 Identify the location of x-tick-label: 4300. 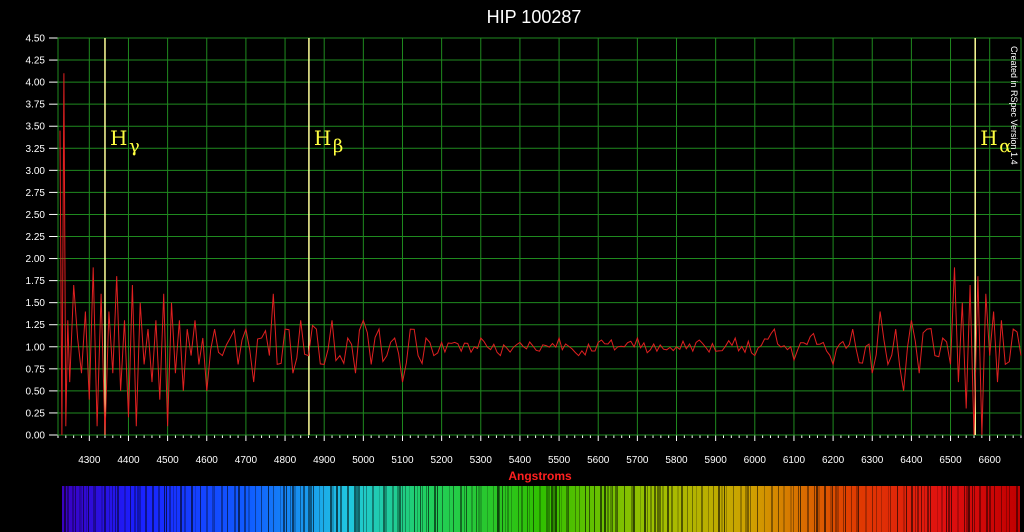
(89, 460).